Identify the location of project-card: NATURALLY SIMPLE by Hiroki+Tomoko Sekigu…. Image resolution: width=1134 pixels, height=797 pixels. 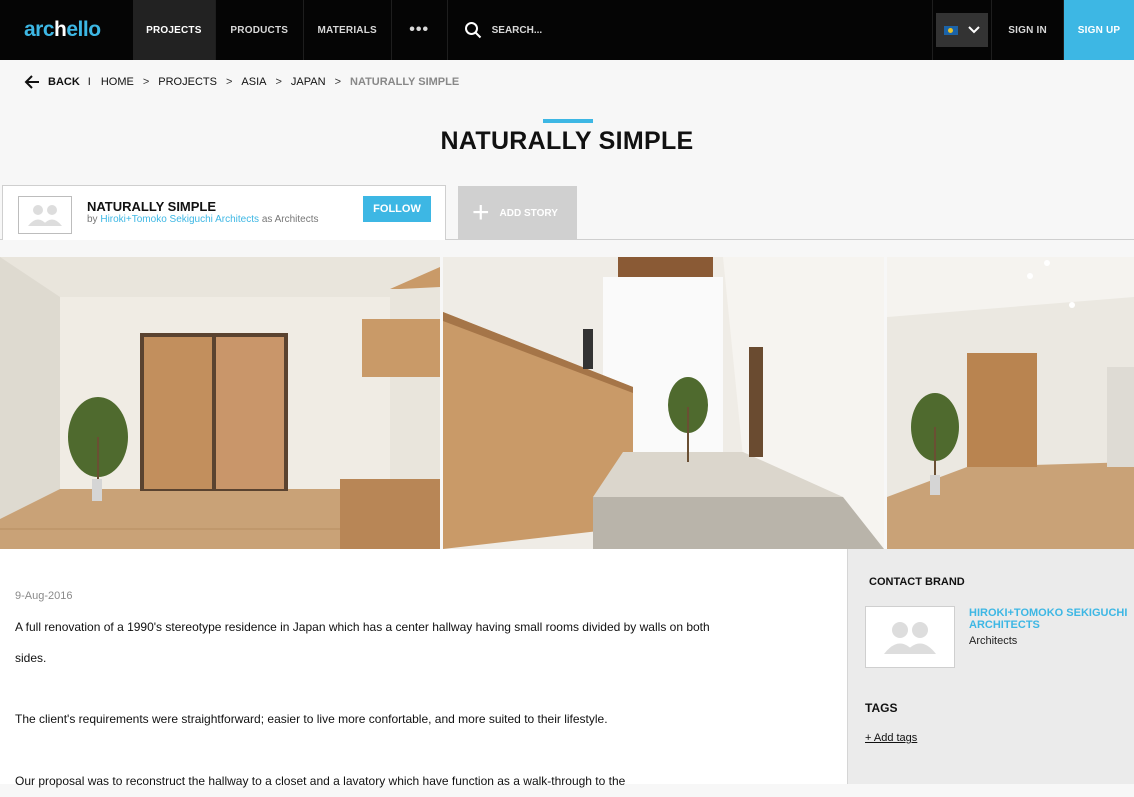
(224, 212).